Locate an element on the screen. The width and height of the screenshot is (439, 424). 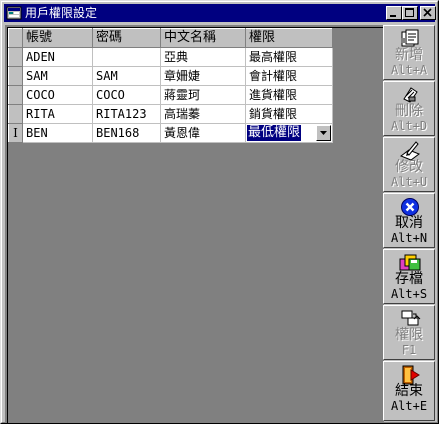
table-row-current: I BEN BEN168 黃恩偉 最低權限 is located at coordinates (170, 133).